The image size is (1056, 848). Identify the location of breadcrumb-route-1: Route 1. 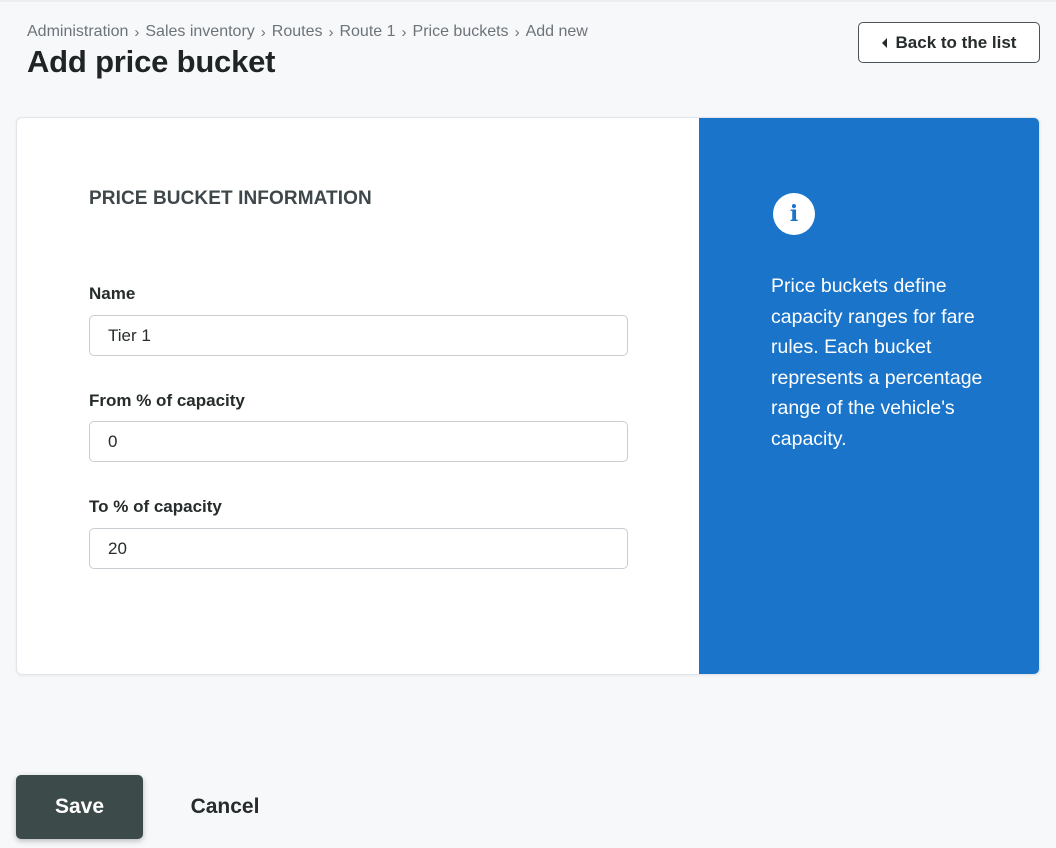
(367, 32).